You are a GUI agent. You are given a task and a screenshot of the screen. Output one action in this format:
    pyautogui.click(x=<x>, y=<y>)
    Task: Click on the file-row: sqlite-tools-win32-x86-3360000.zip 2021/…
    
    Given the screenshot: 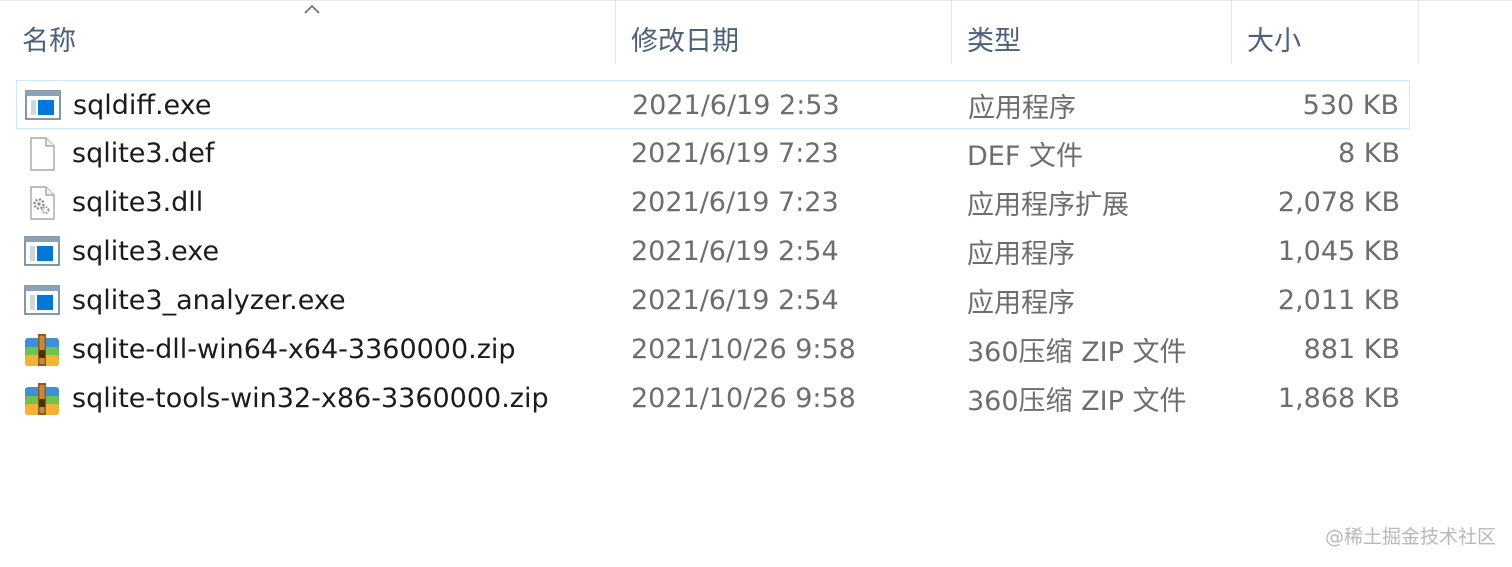 What is the action you would take?
    pyautogui.click(x=713, y=398)
    